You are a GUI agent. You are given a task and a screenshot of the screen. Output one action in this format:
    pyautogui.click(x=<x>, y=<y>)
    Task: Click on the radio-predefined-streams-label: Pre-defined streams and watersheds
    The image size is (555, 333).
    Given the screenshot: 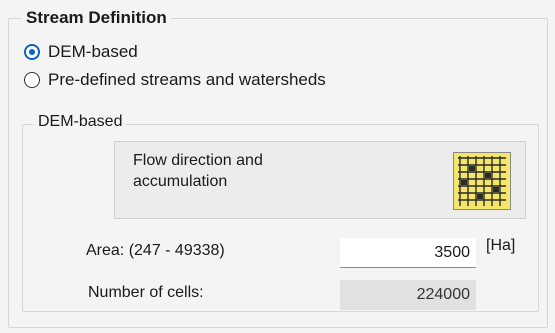 What is the action you would take?
    pyautogui.click(x=187, y=79)
    